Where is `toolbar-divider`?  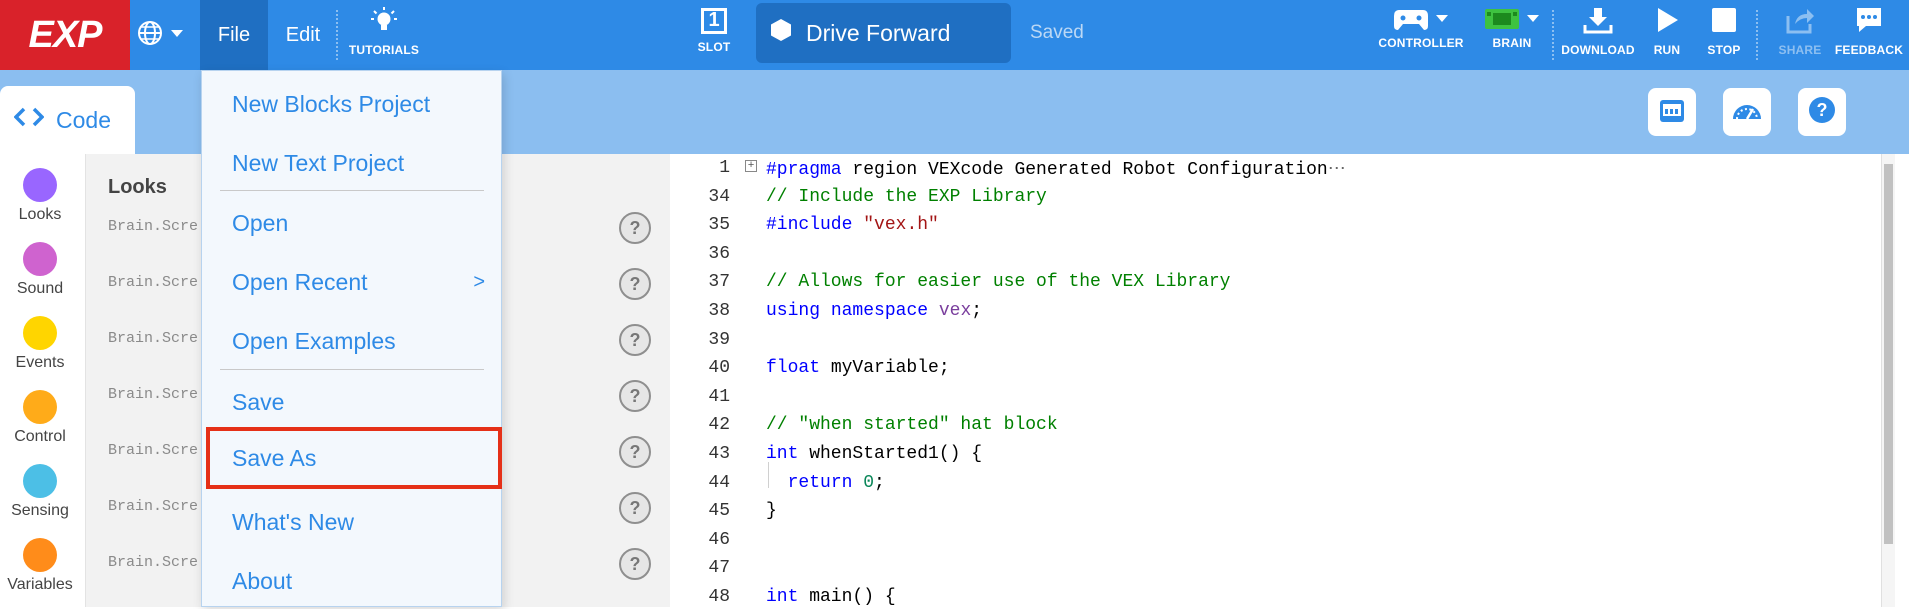 toolbar-divider is located at coordinates (1757, 35).